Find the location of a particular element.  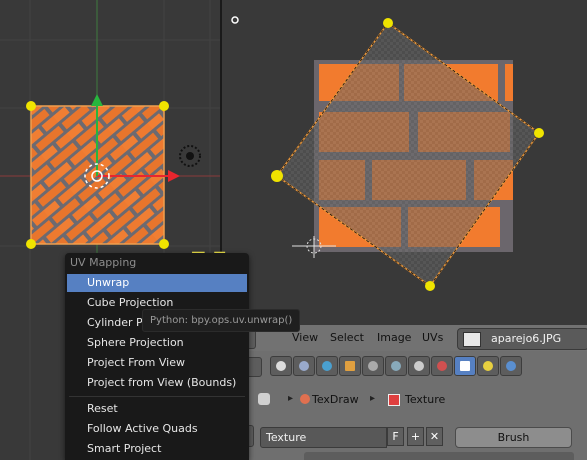

particles-icon is located at coordinates (488, 366).